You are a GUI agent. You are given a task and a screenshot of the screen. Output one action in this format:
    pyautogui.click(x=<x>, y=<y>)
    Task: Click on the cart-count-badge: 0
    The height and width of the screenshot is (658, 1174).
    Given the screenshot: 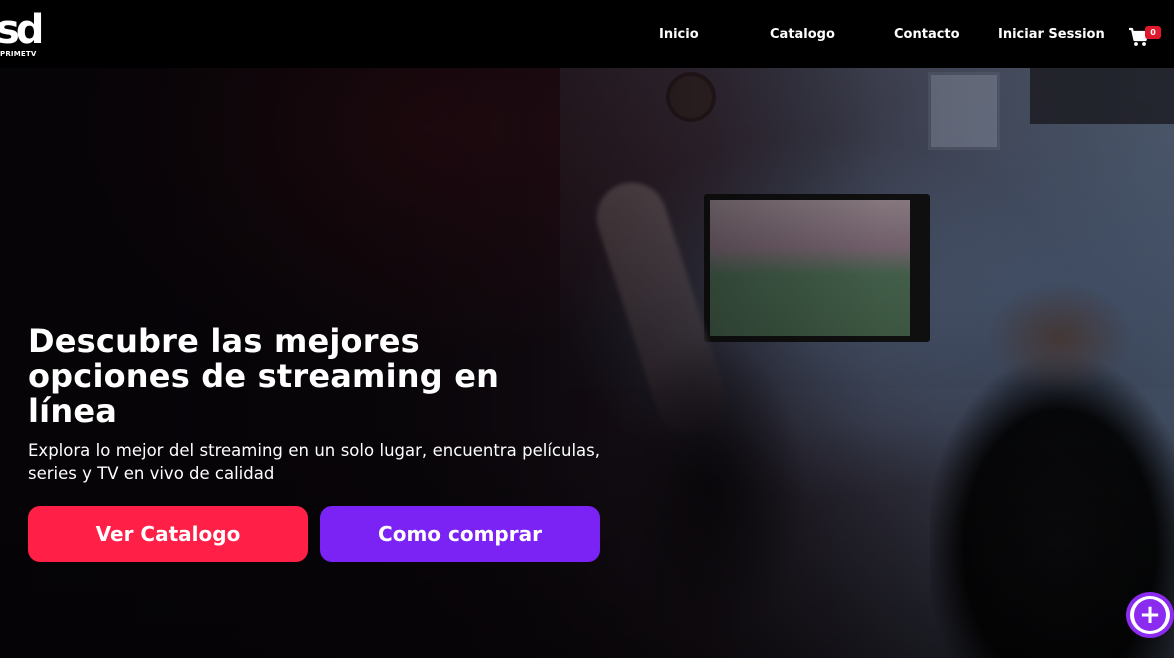 What is the action you would take?
    pyautogui.click(x=1153, y=32)
    